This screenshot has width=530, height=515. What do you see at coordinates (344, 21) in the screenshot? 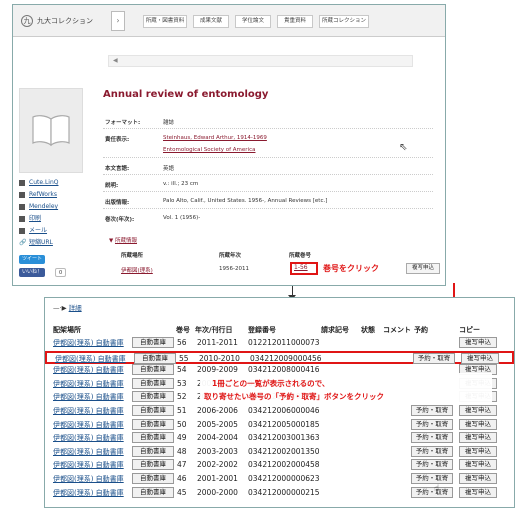
I see `nav-tab-collections: 所蔵コレクション` at bounding box center [344, 21].